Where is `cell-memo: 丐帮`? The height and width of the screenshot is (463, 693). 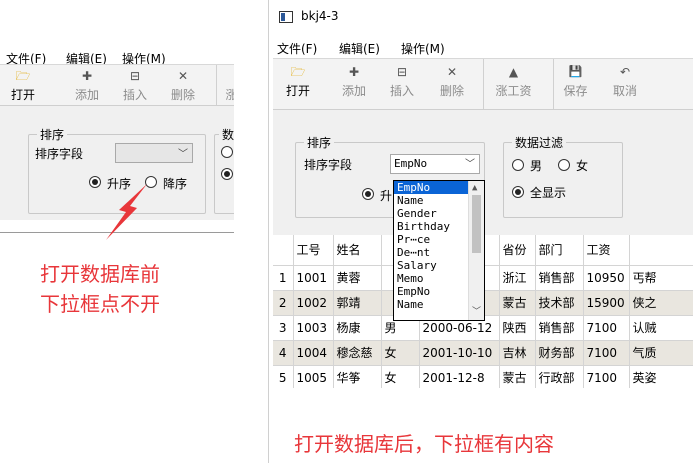
cell-memo: 丐帮 is located at coordinates (661, 278).